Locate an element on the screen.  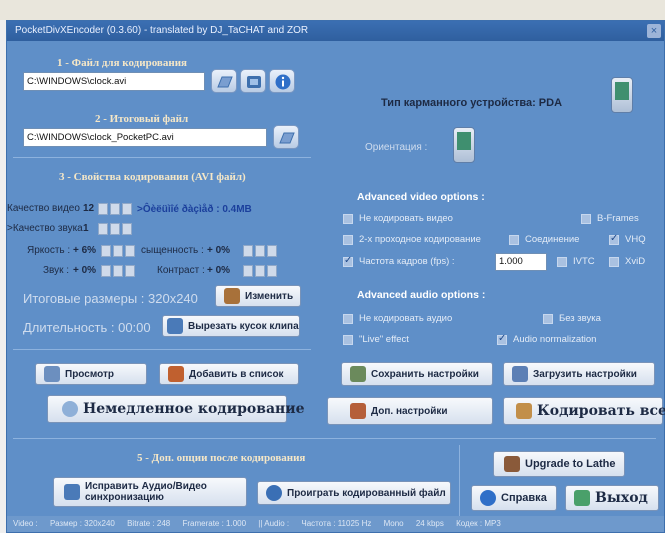
upgrade-icon is located at coordinates (512, 464).